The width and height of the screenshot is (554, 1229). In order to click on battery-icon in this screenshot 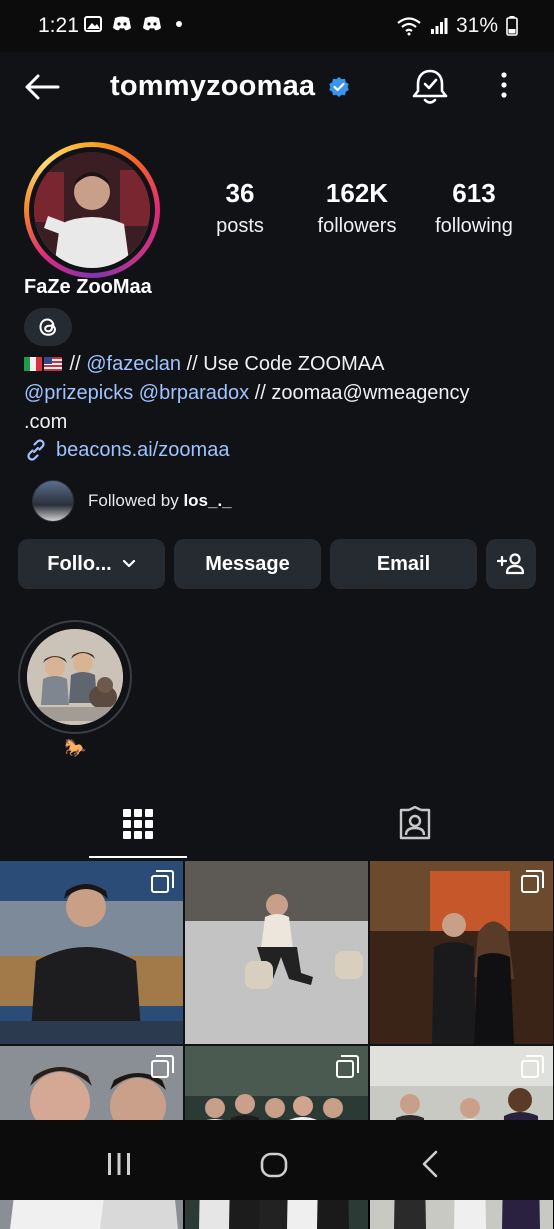, I will do `click(512, 26)`.